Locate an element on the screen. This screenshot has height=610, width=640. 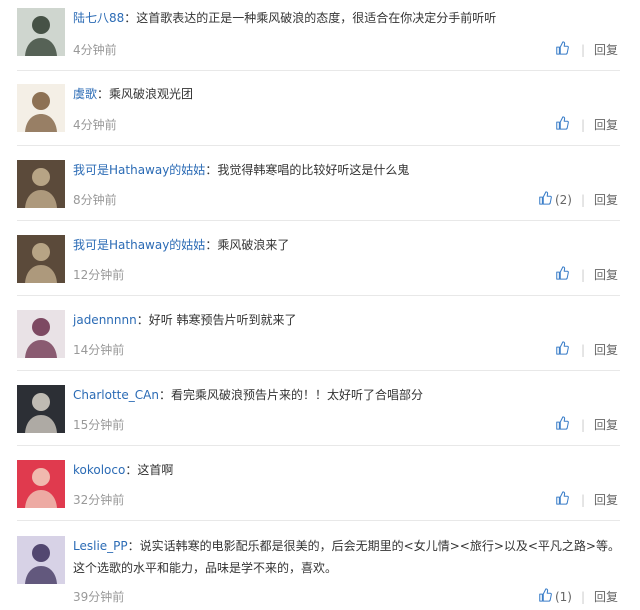
comment-text: 虞歌：乘风破浪观光团 is located at coordinates (350, 94).